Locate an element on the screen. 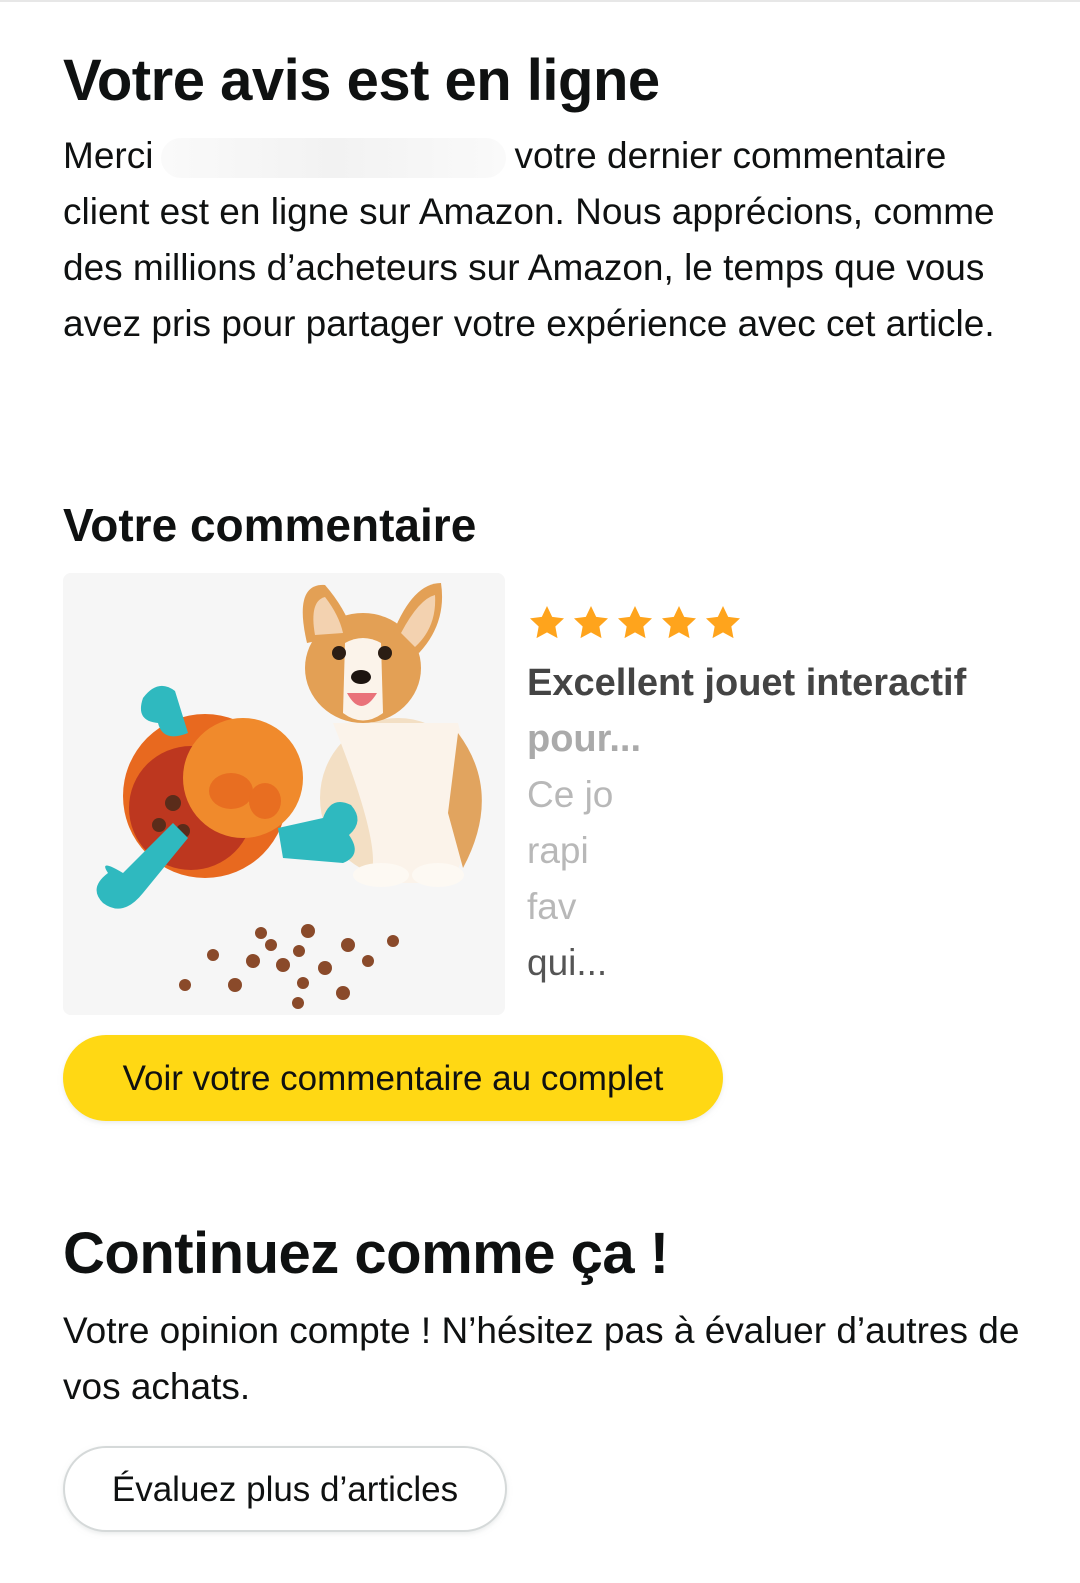 The height and width of the screenshot is (1583, 1080). review-body-line: fav is located at coordinates (552, 906).